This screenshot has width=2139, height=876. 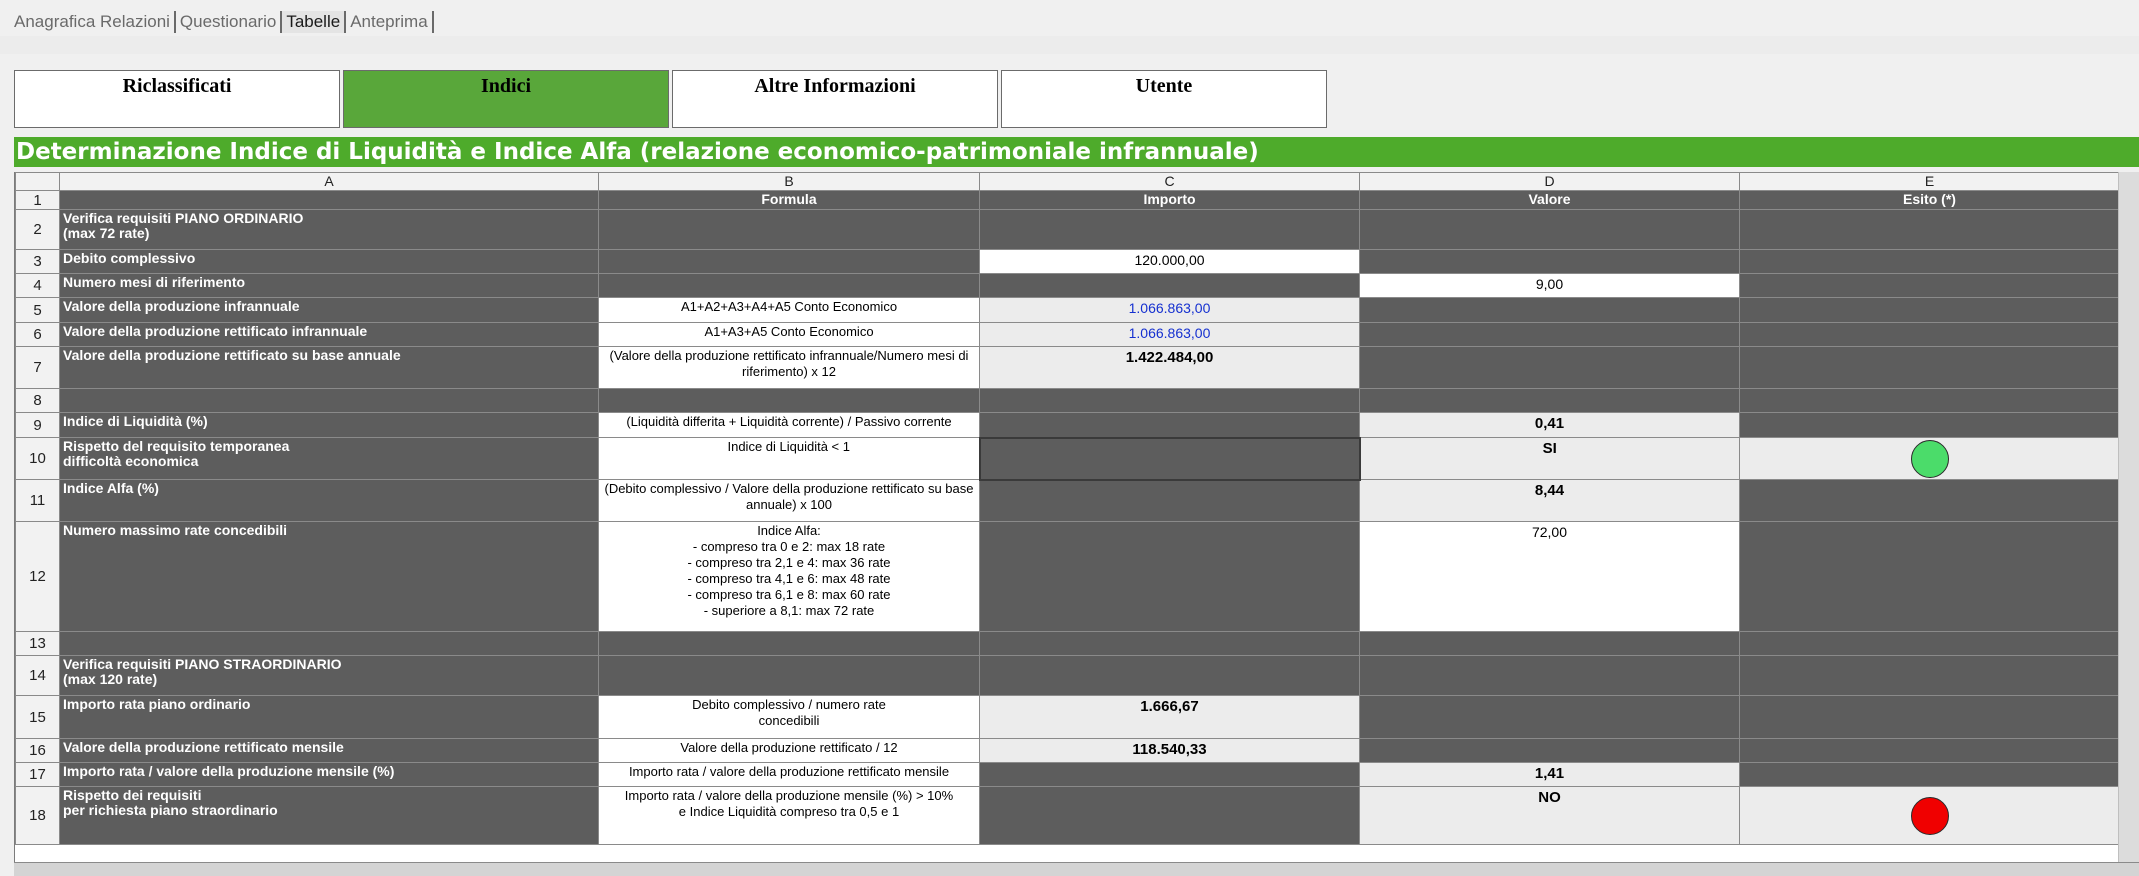 What do you see at coordinates (37, 400) in the screenshot?
I see `row-number: 8` at bounding box center [37, 400].